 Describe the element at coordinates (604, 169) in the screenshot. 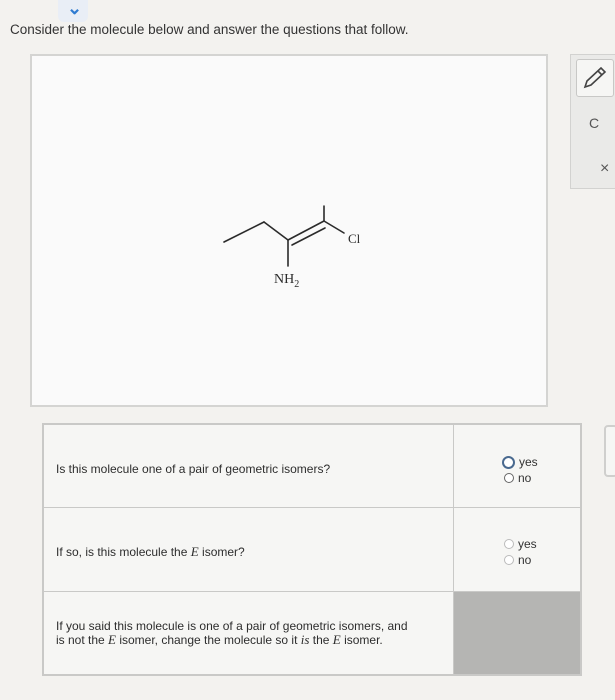

I see `close-icon: ×` at that location.